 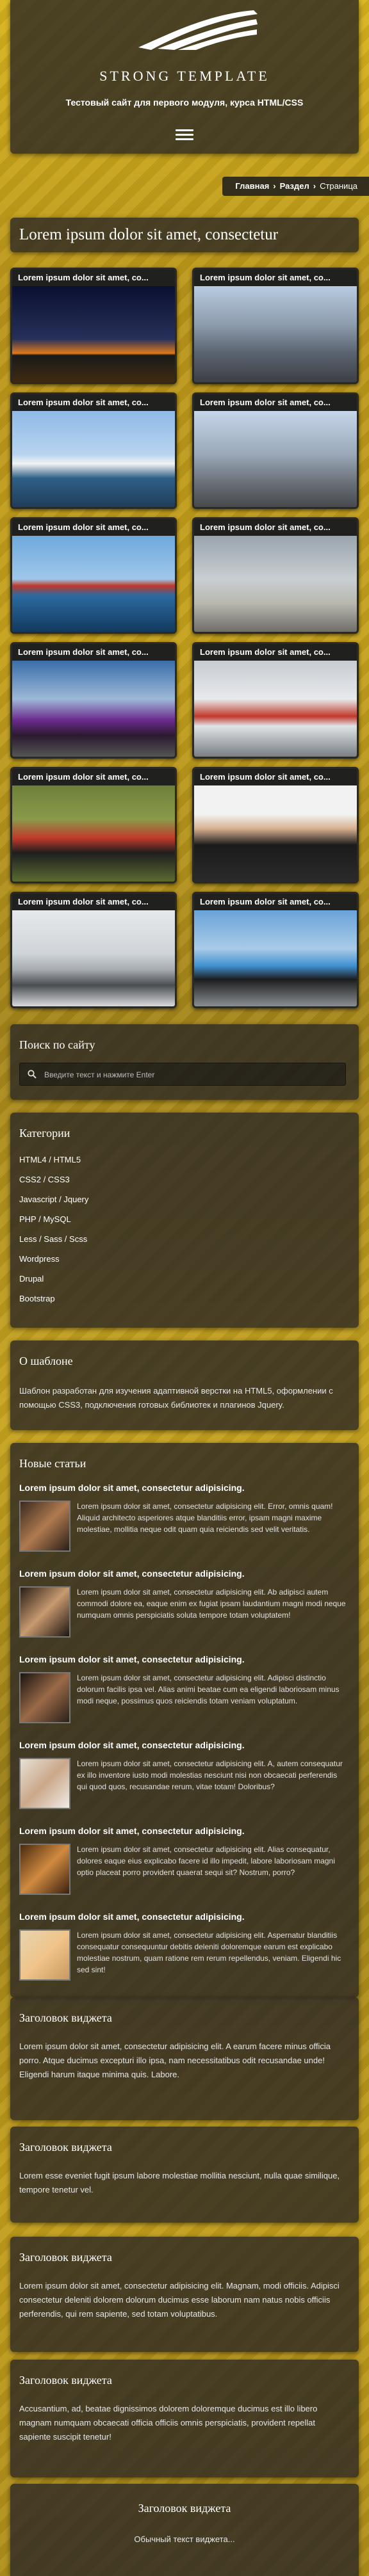 What do you see at coordinates (94, 459) in the screenshot?
I see `sydney-opera-house-image` at bounding box center [94, 459].